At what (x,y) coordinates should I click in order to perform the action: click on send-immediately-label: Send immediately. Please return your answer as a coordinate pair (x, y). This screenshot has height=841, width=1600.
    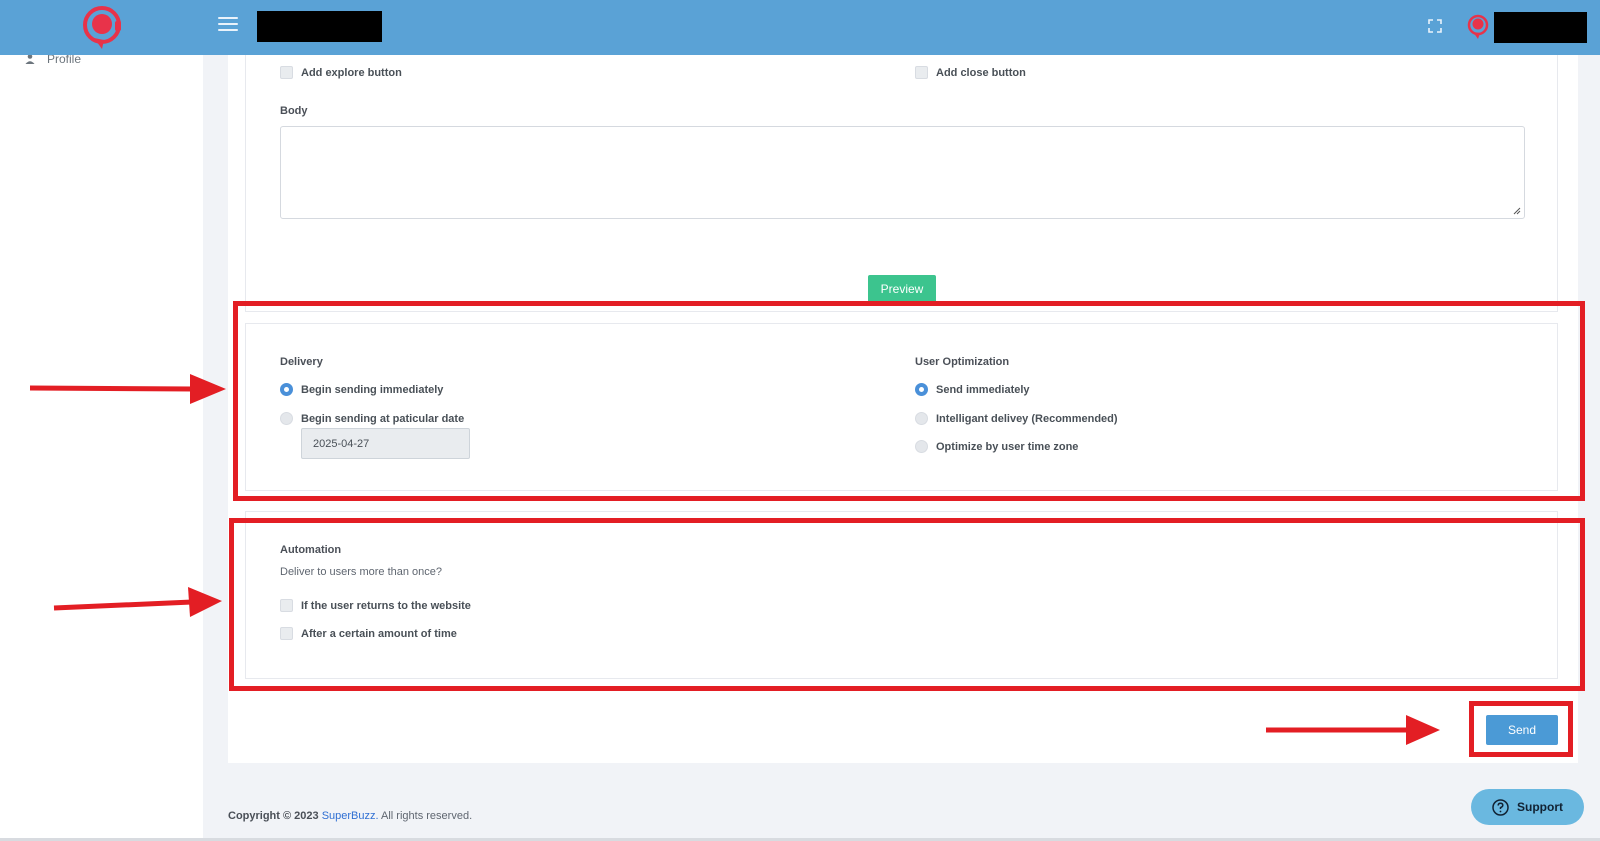
    Looking at the image, I should click on (983, 389).